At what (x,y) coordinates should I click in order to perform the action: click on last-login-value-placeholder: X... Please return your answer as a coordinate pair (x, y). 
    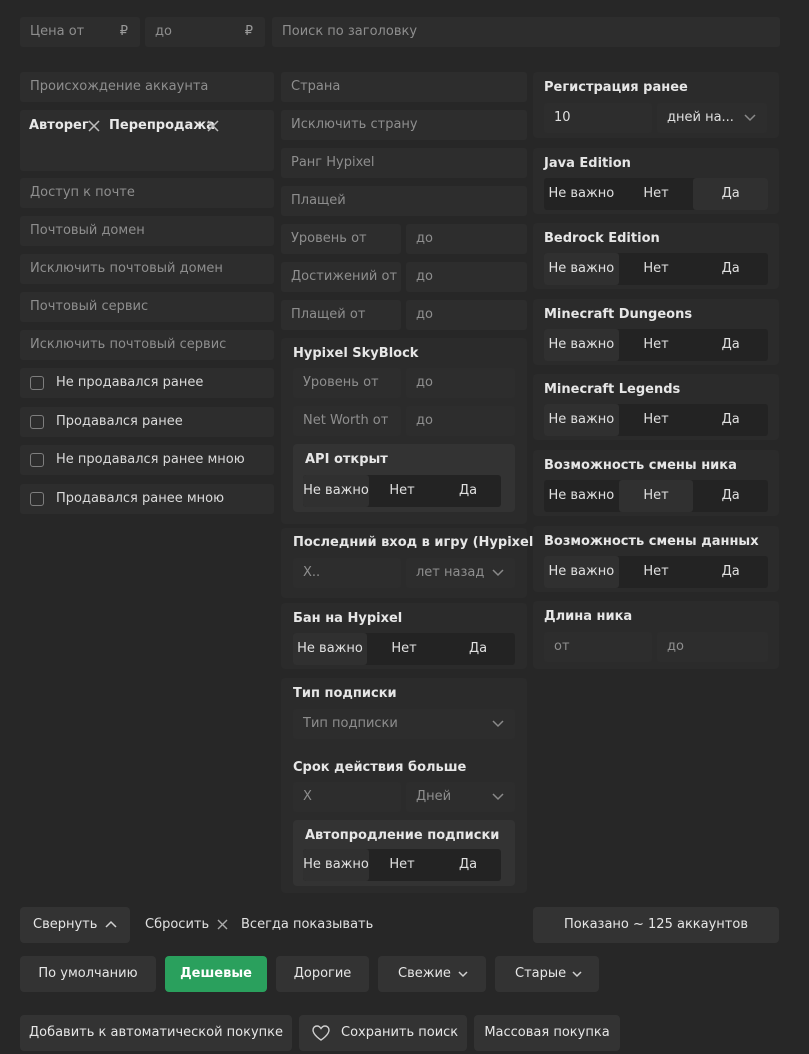
    Looking at the image, I should click on (312, 572).